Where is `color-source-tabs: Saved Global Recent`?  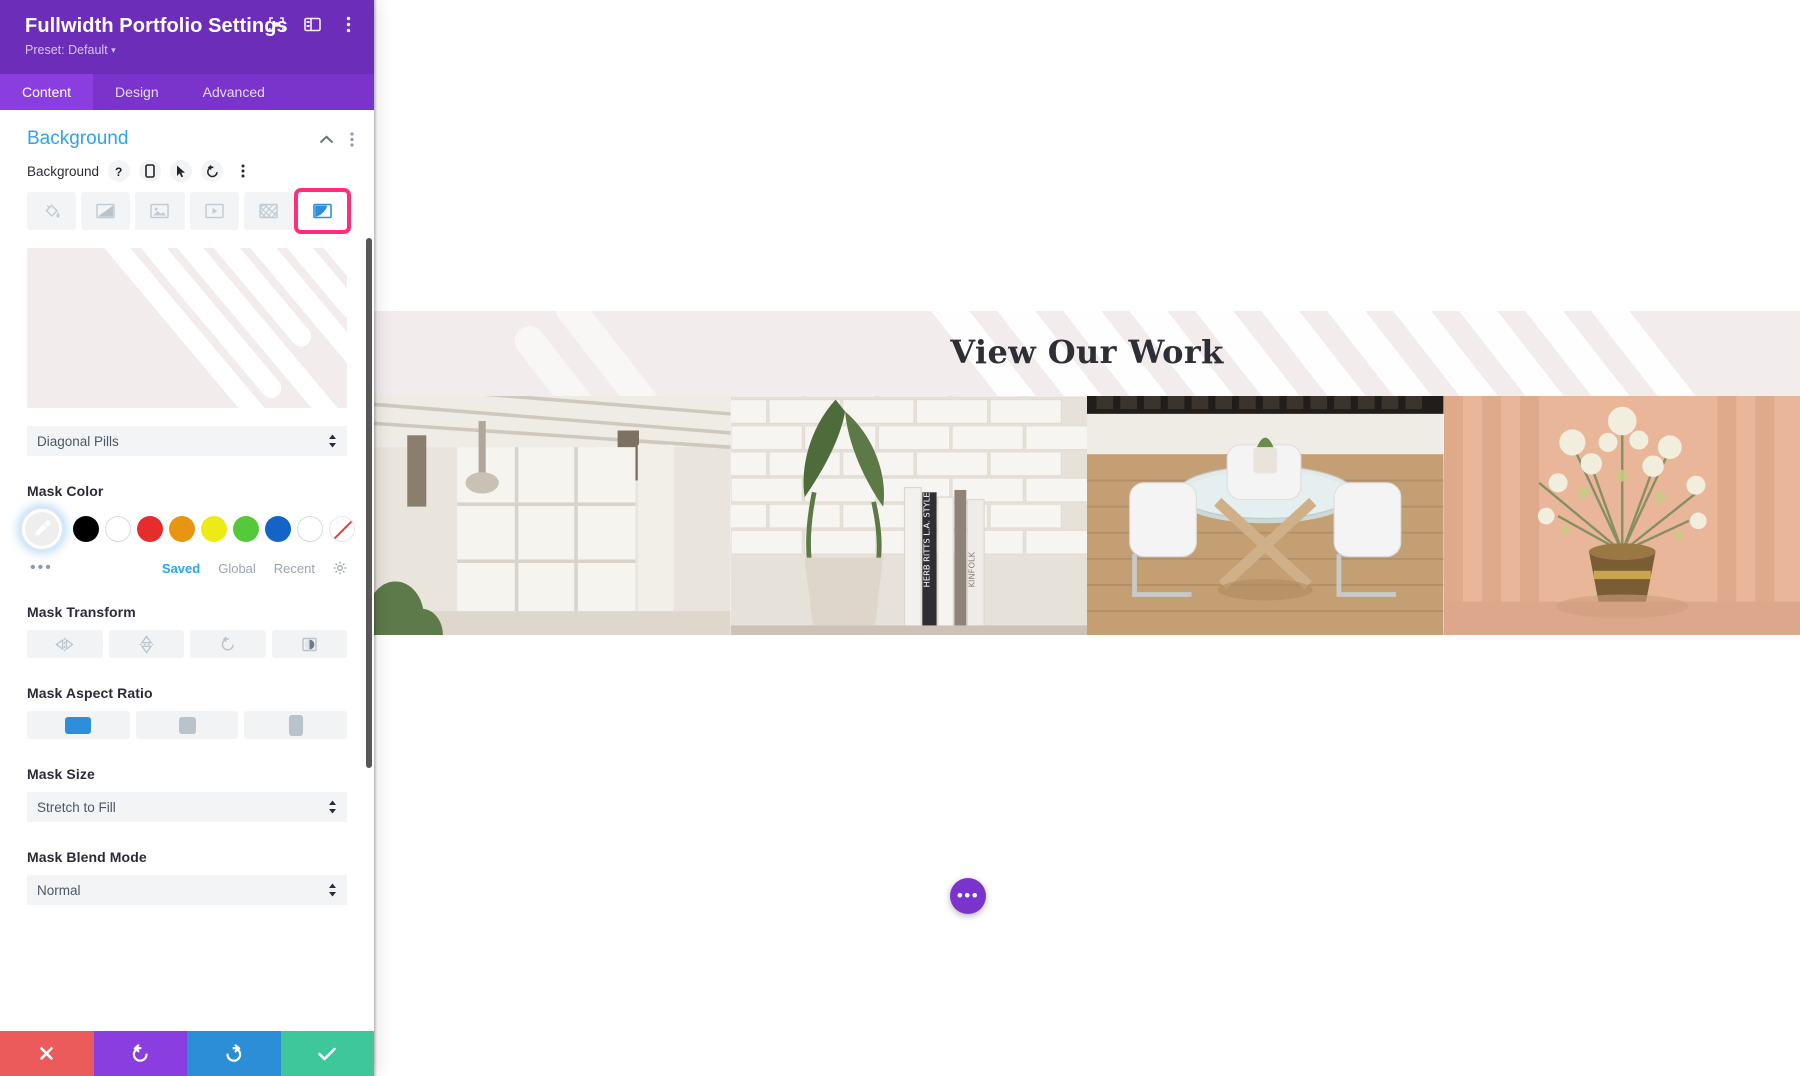
color-source-tabs: Saved Global Recent is located at coordinates (254, 568).